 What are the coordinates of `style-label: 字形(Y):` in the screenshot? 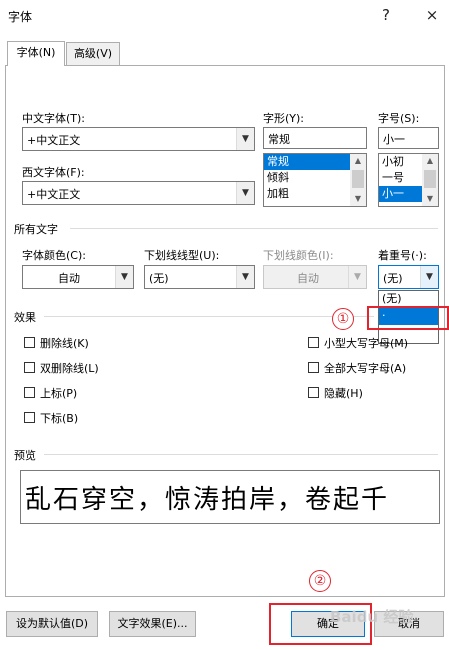 It's located at (284, 118).